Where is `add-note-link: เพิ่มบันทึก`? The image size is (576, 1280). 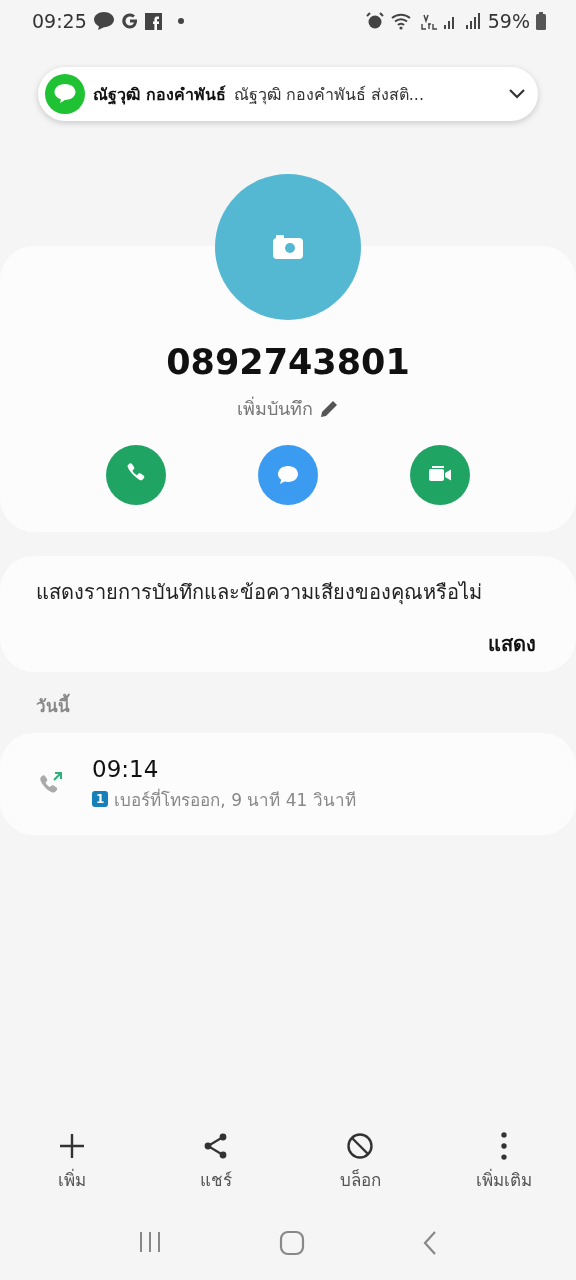
add-note-link: เพิ่มบันทึก is located at coordinates (288, 408).